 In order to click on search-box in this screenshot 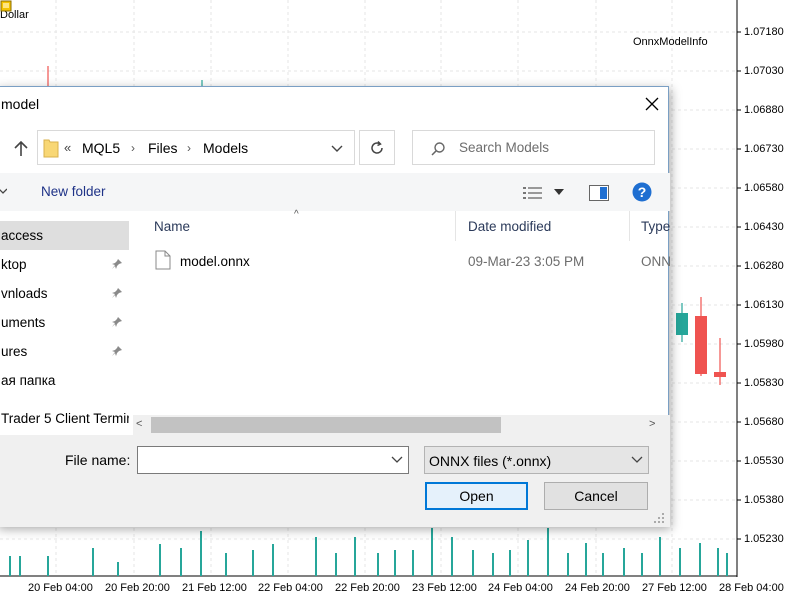, I will do `click(533, 147)`.